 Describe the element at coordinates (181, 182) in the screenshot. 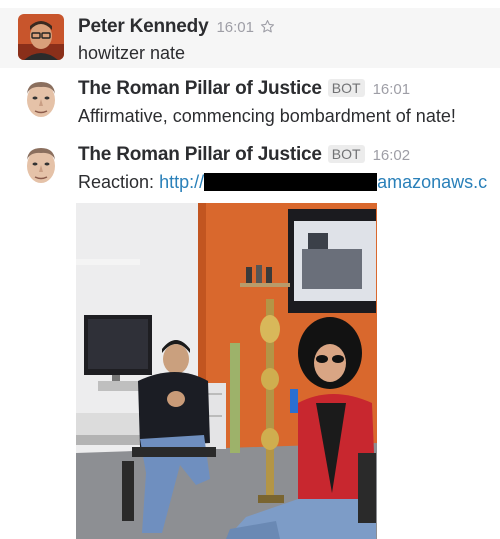

I see `link-start: http://` at that location.